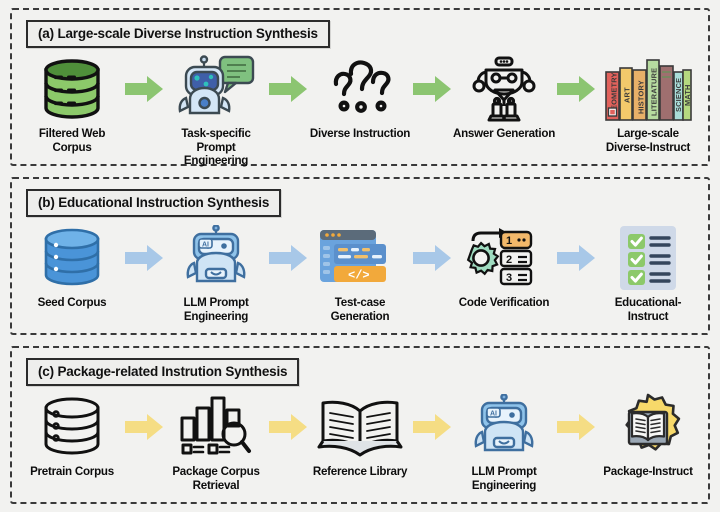 This screenshot has height=512, width=720. Describe the element at coordinates (641, 97) in the screenshot. I see `book-spine-history: HISTORY` at that location.